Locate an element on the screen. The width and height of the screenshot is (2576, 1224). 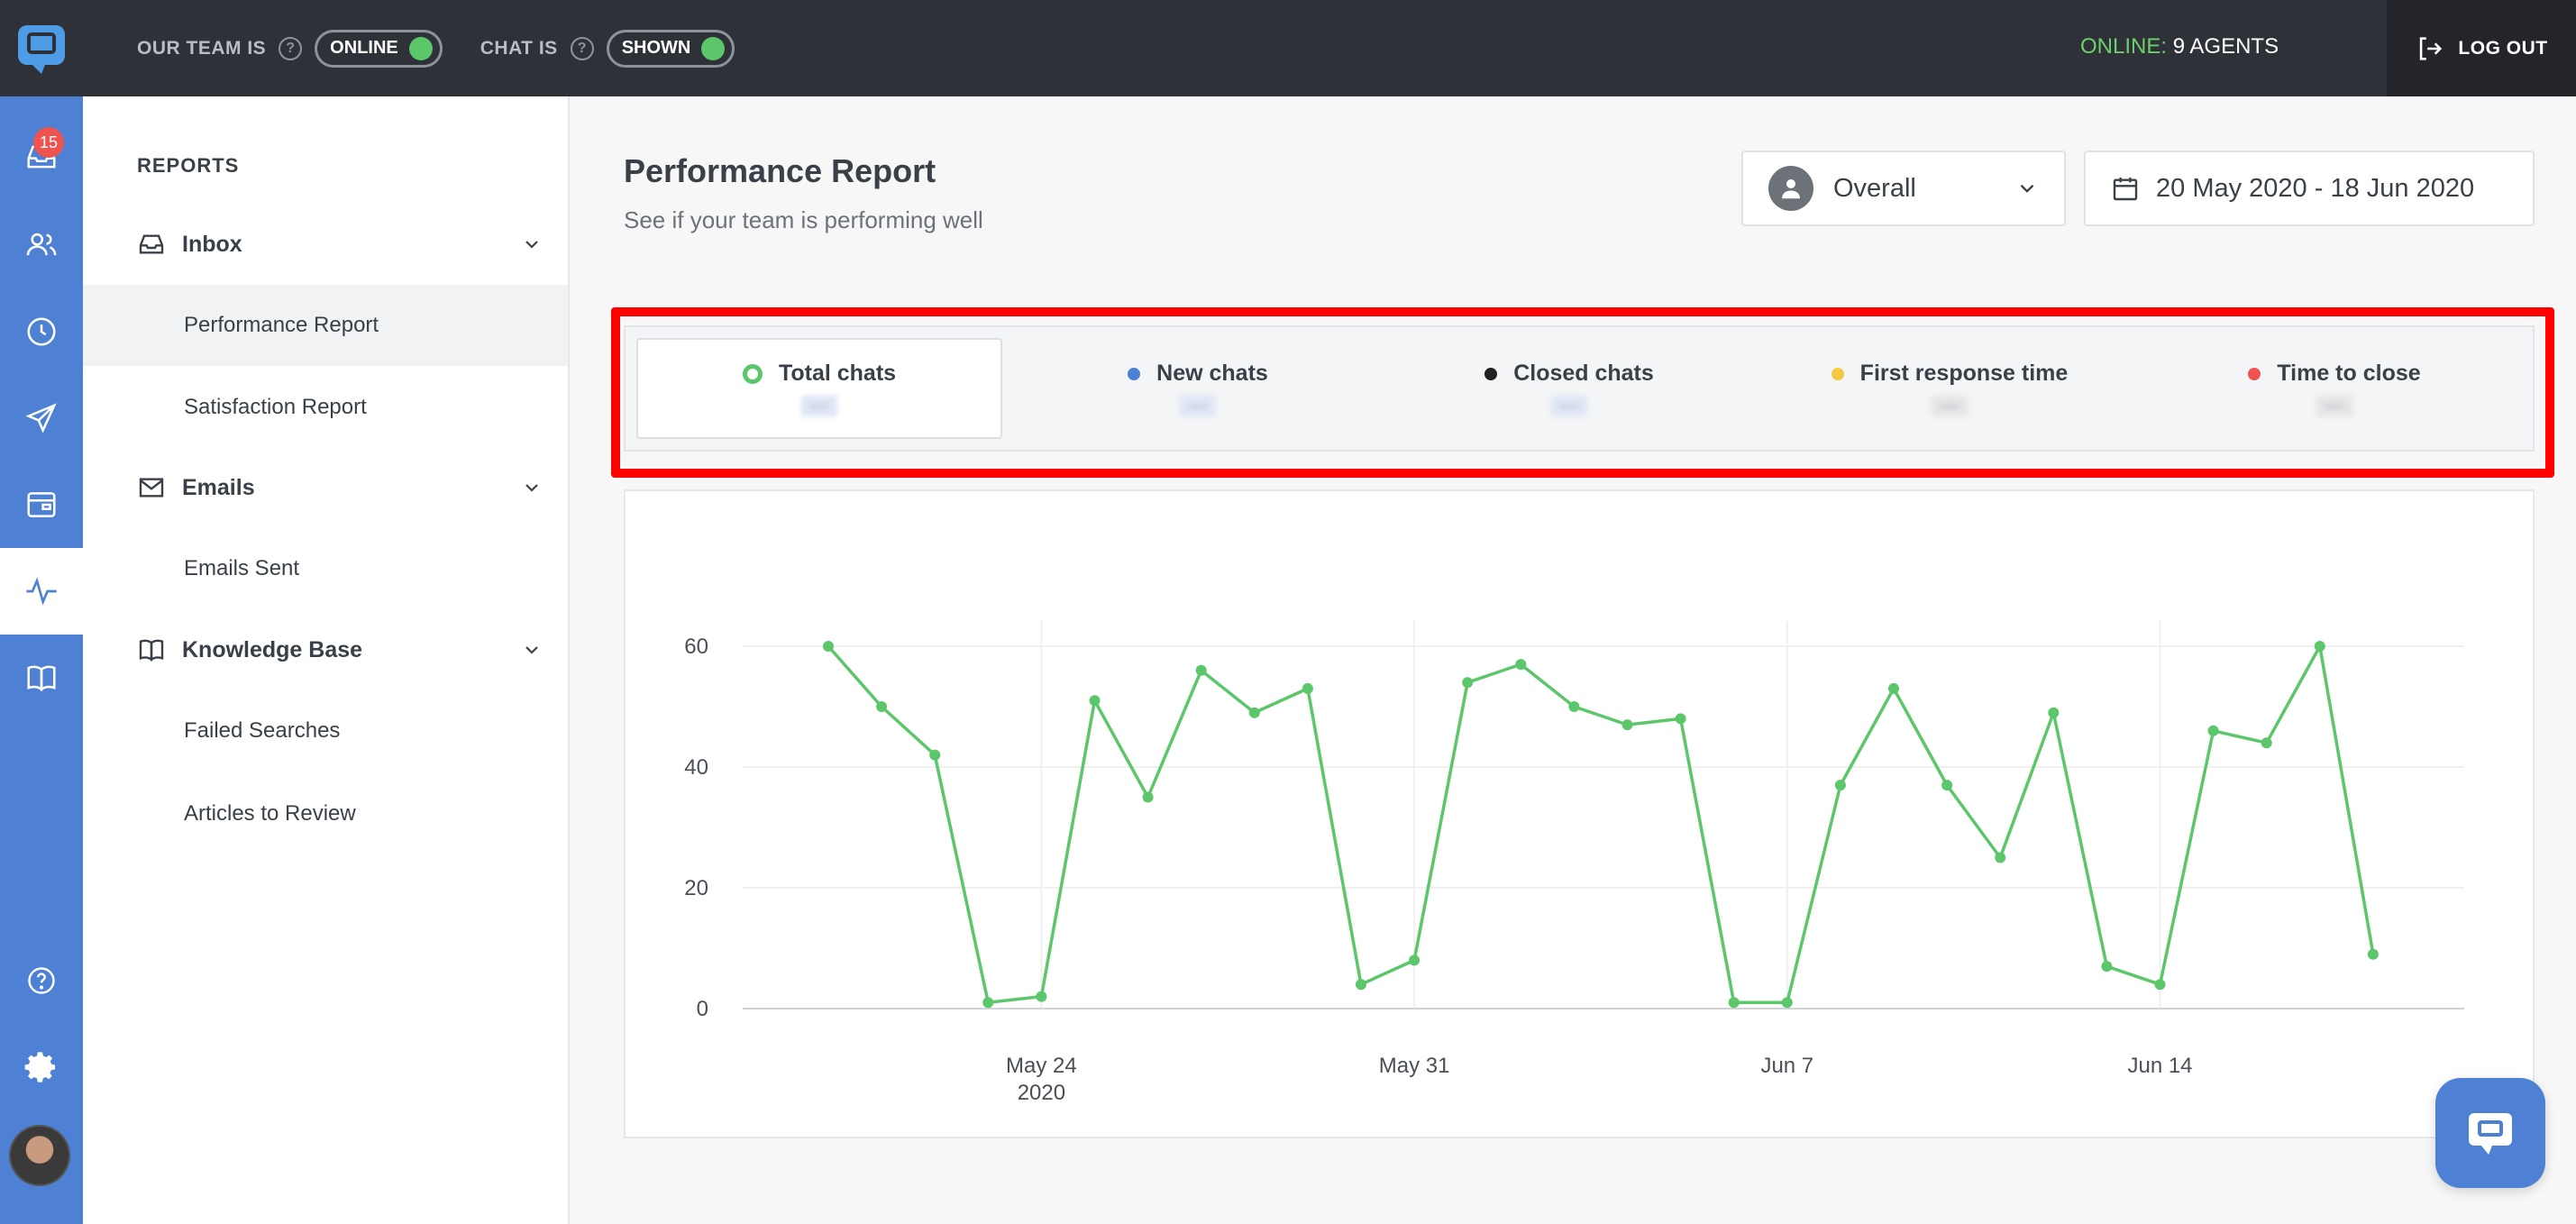
rail-help is located at coordinates (41, 980).